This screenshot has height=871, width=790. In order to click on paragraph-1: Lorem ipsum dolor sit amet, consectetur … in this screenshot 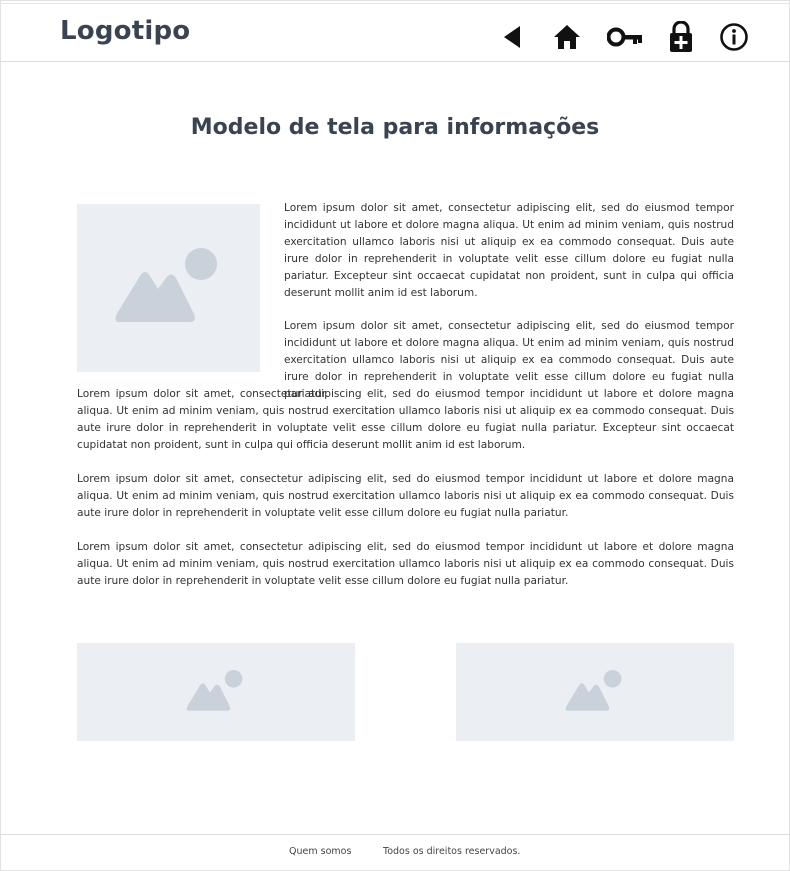, I will do `click(509, 250)`.